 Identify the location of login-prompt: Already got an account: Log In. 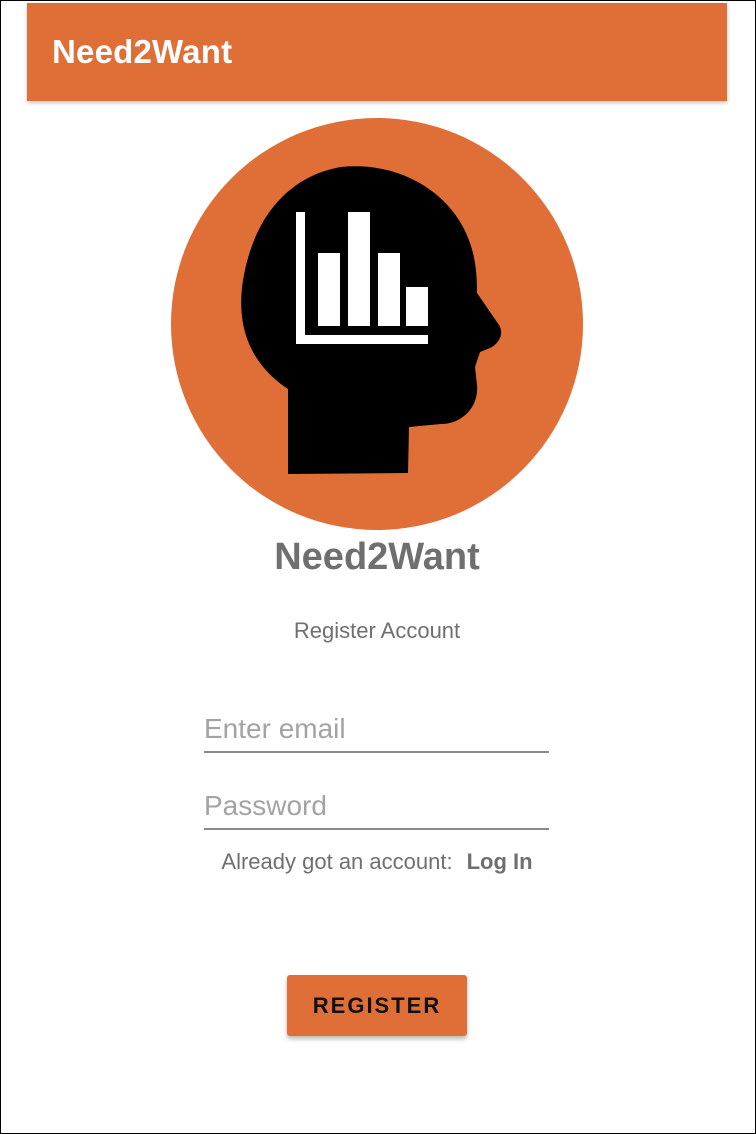
(377, 862).